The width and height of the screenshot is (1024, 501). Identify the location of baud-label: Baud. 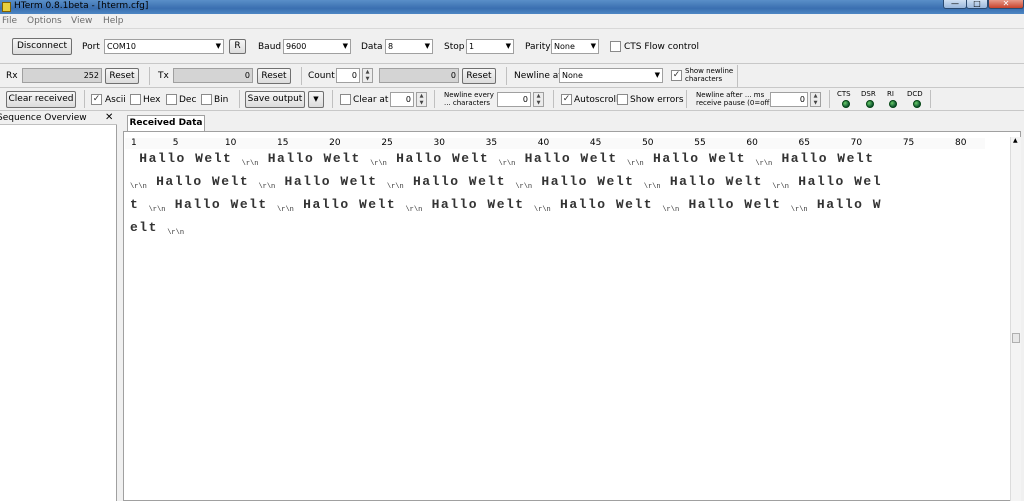
(270, 47).